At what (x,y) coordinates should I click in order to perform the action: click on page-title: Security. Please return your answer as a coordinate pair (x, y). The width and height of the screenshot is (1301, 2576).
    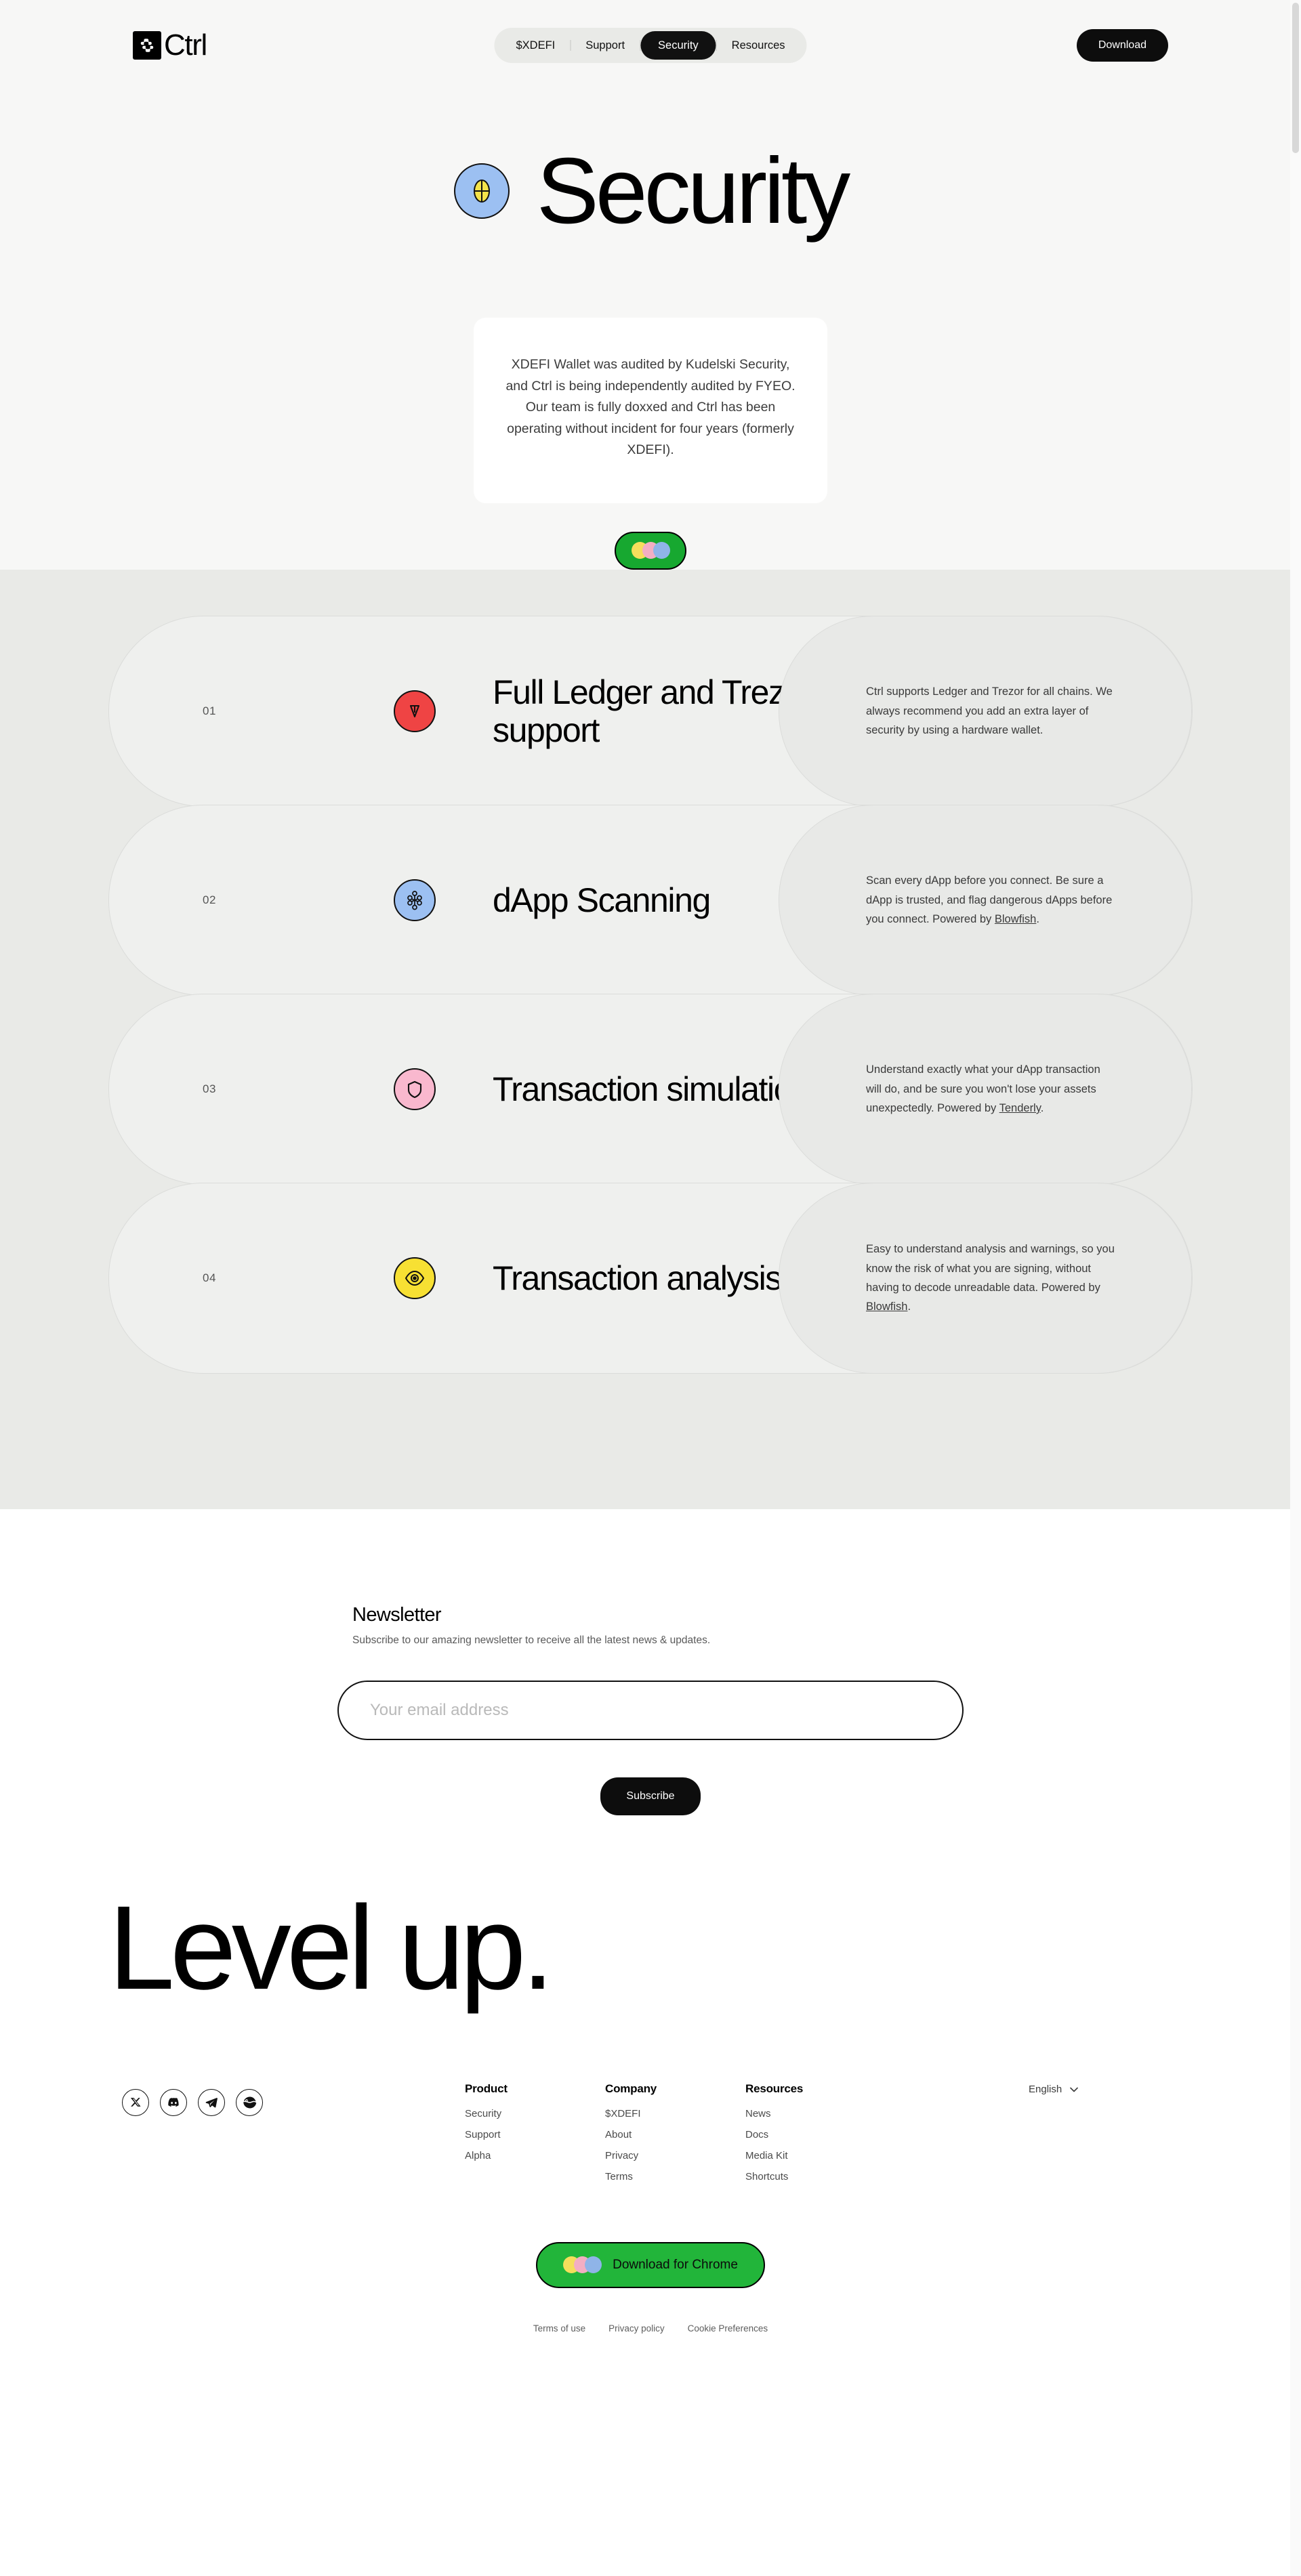
    Looking at the image, I should click on (693, 191).